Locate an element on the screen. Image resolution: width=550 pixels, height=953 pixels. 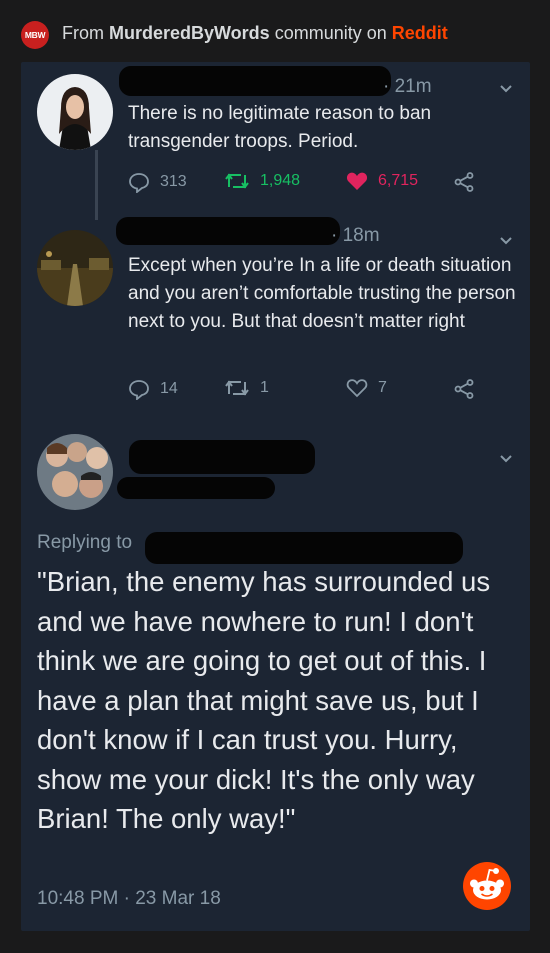
reply-count: 313 is located at coordinates (173, 181).